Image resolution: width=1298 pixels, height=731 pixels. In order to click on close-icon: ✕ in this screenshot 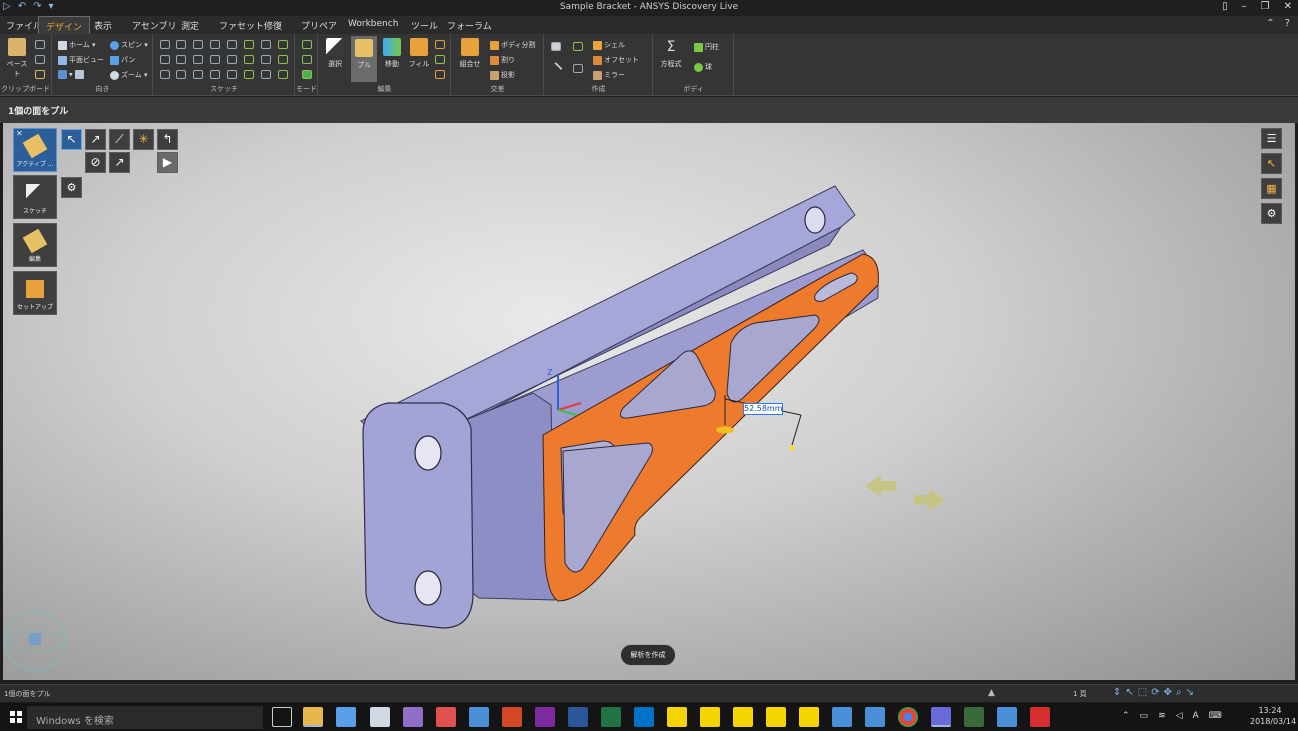, I will do `click(1288, 6)`.